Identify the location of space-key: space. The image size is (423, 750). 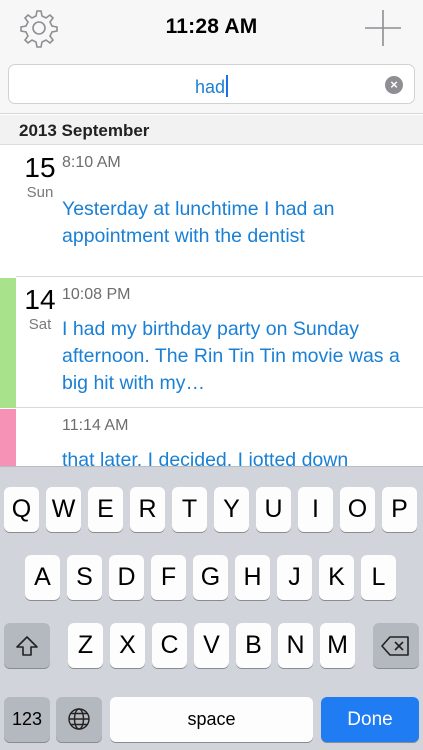
(211, 719).